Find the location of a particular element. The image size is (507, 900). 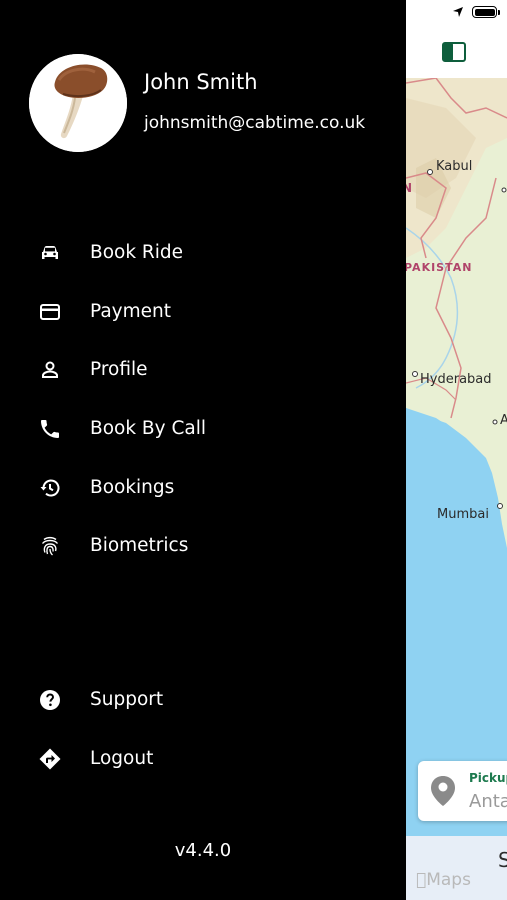

location-pin-icon is located at coordinates (443, 791).